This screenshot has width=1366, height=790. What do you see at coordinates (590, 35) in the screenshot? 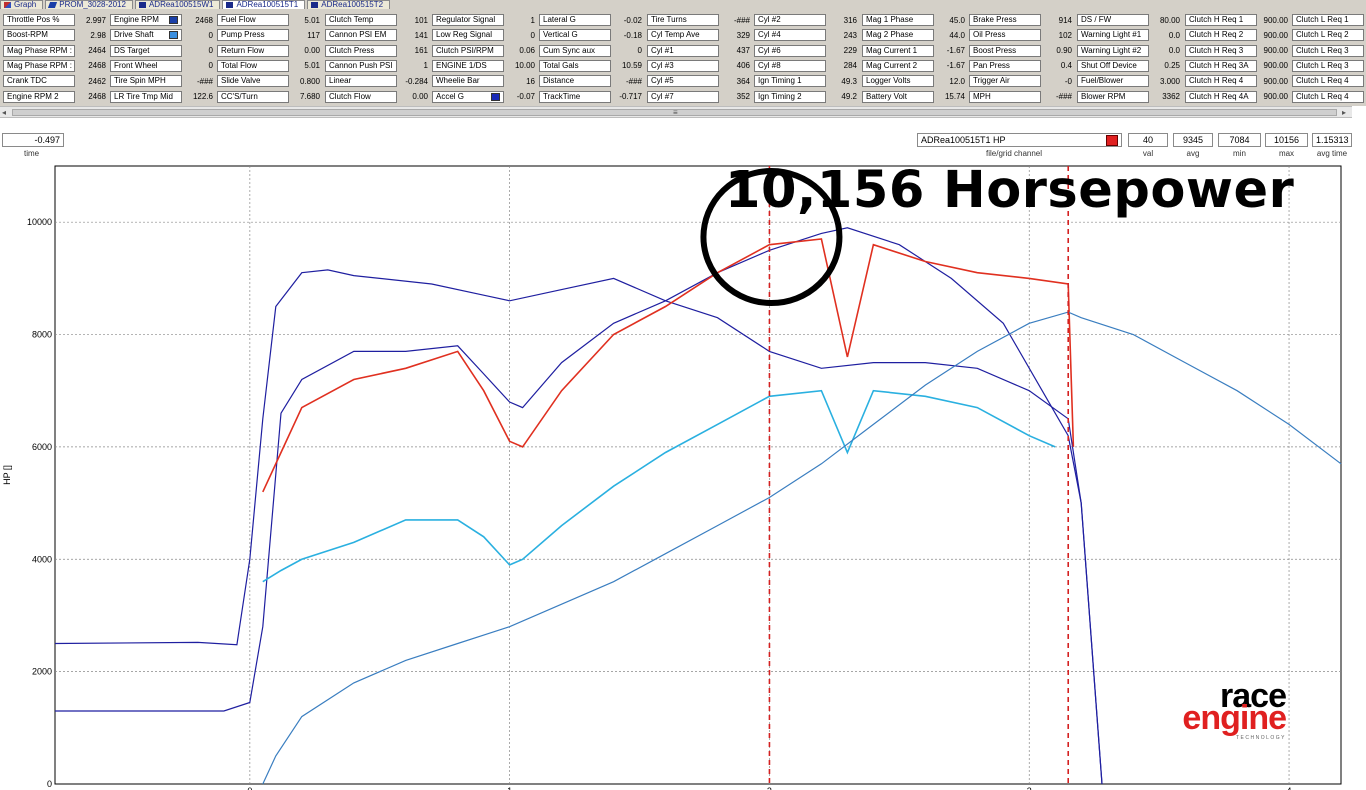
I see `channel-cell: Vertical G -0.18` at bounding box center [590, 35].